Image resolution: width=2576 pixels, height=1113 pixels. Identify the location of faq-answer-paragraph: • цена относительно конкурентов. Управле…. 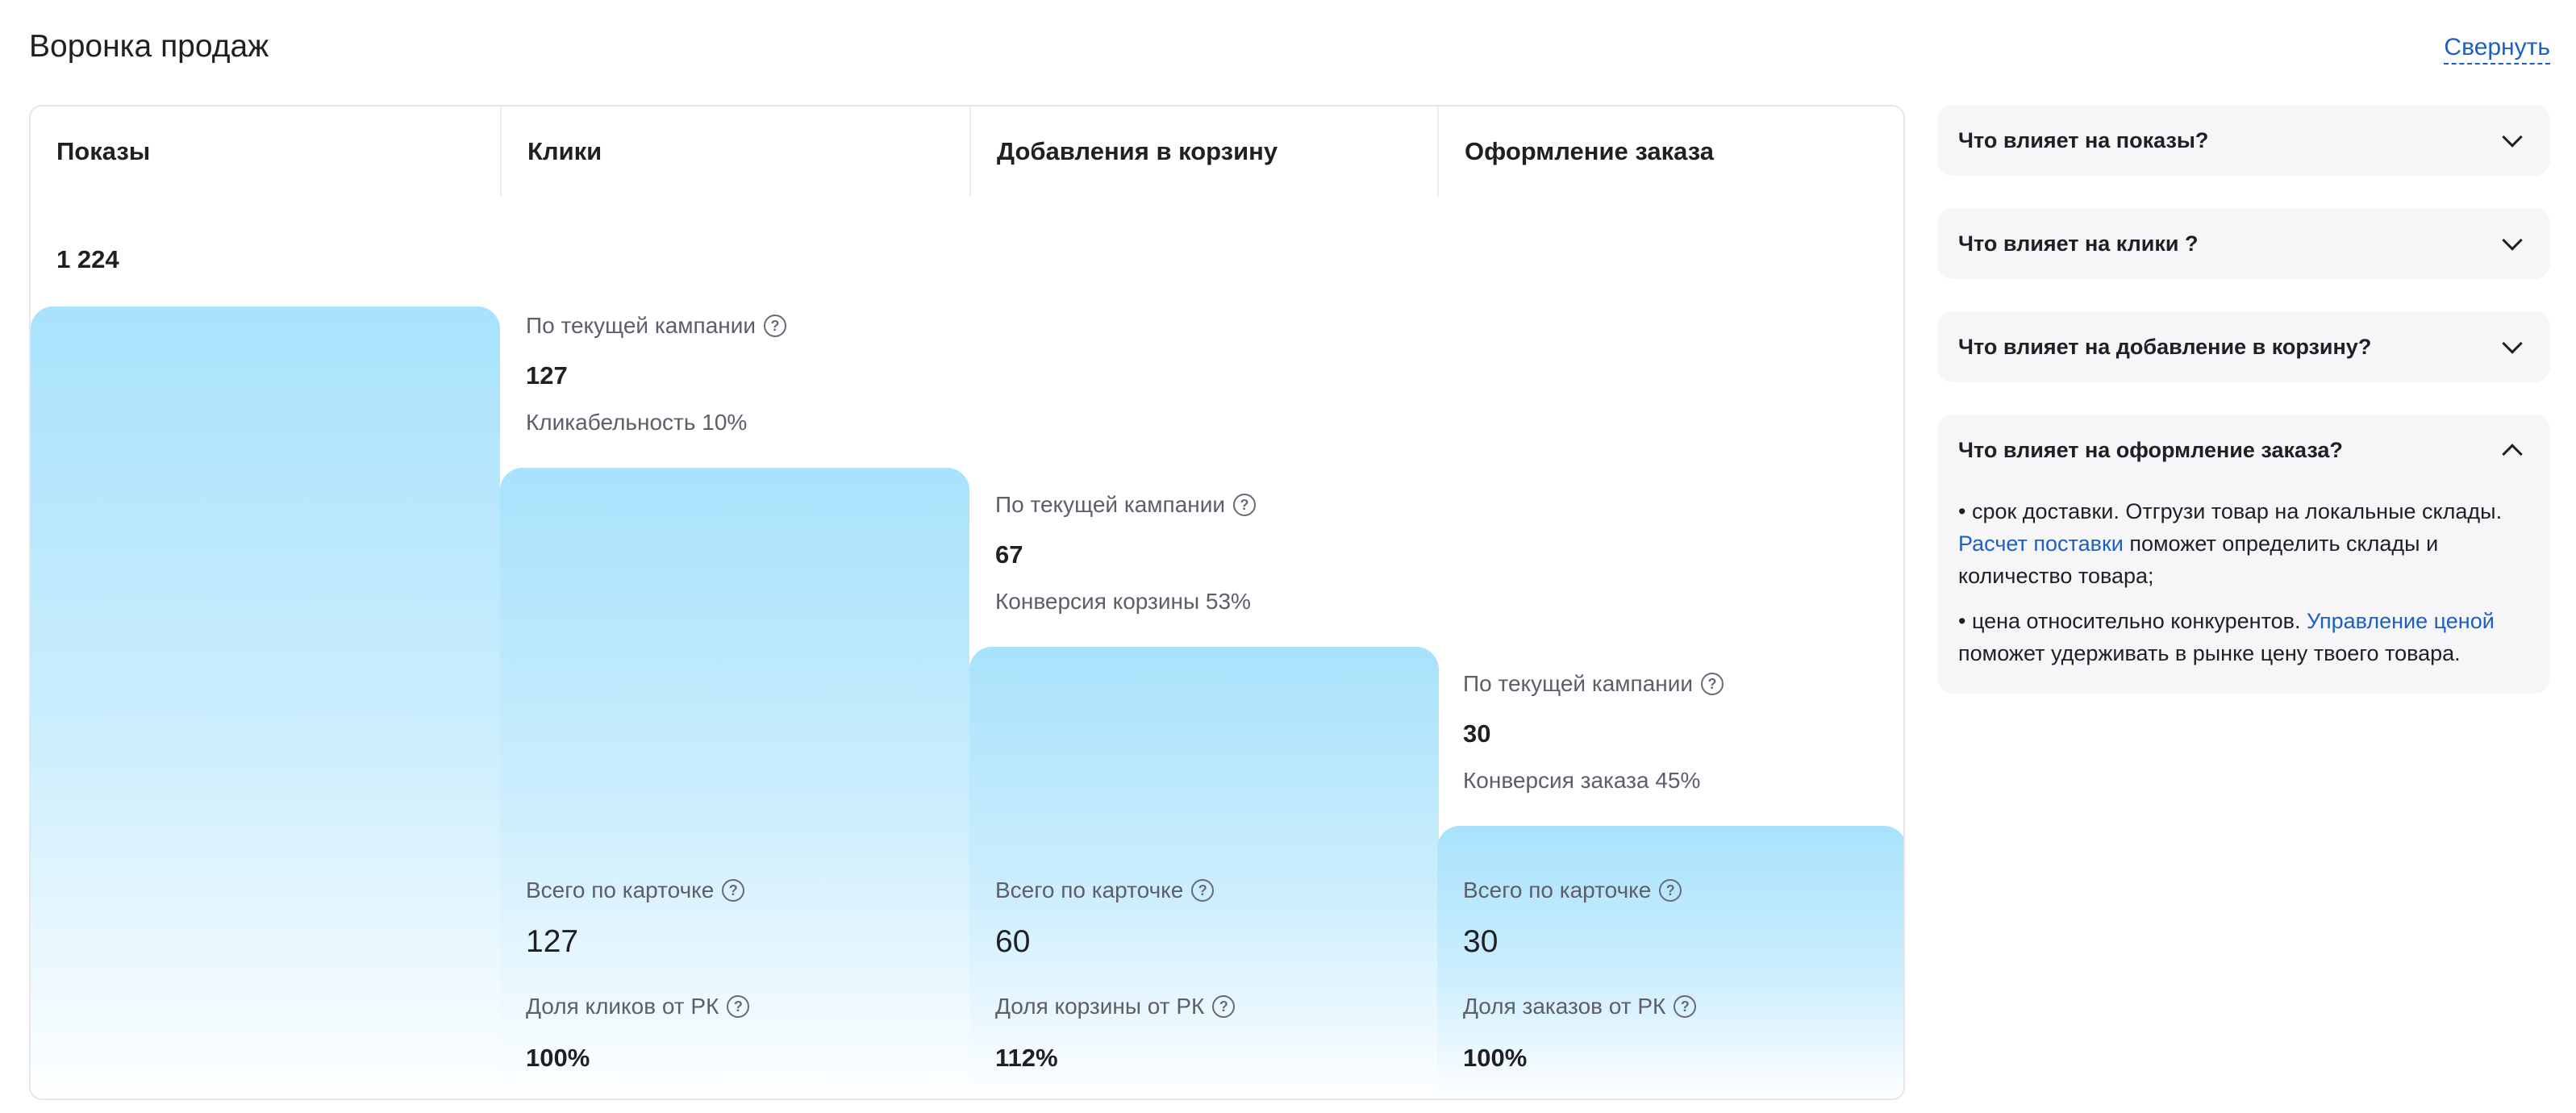
(2243, 637).